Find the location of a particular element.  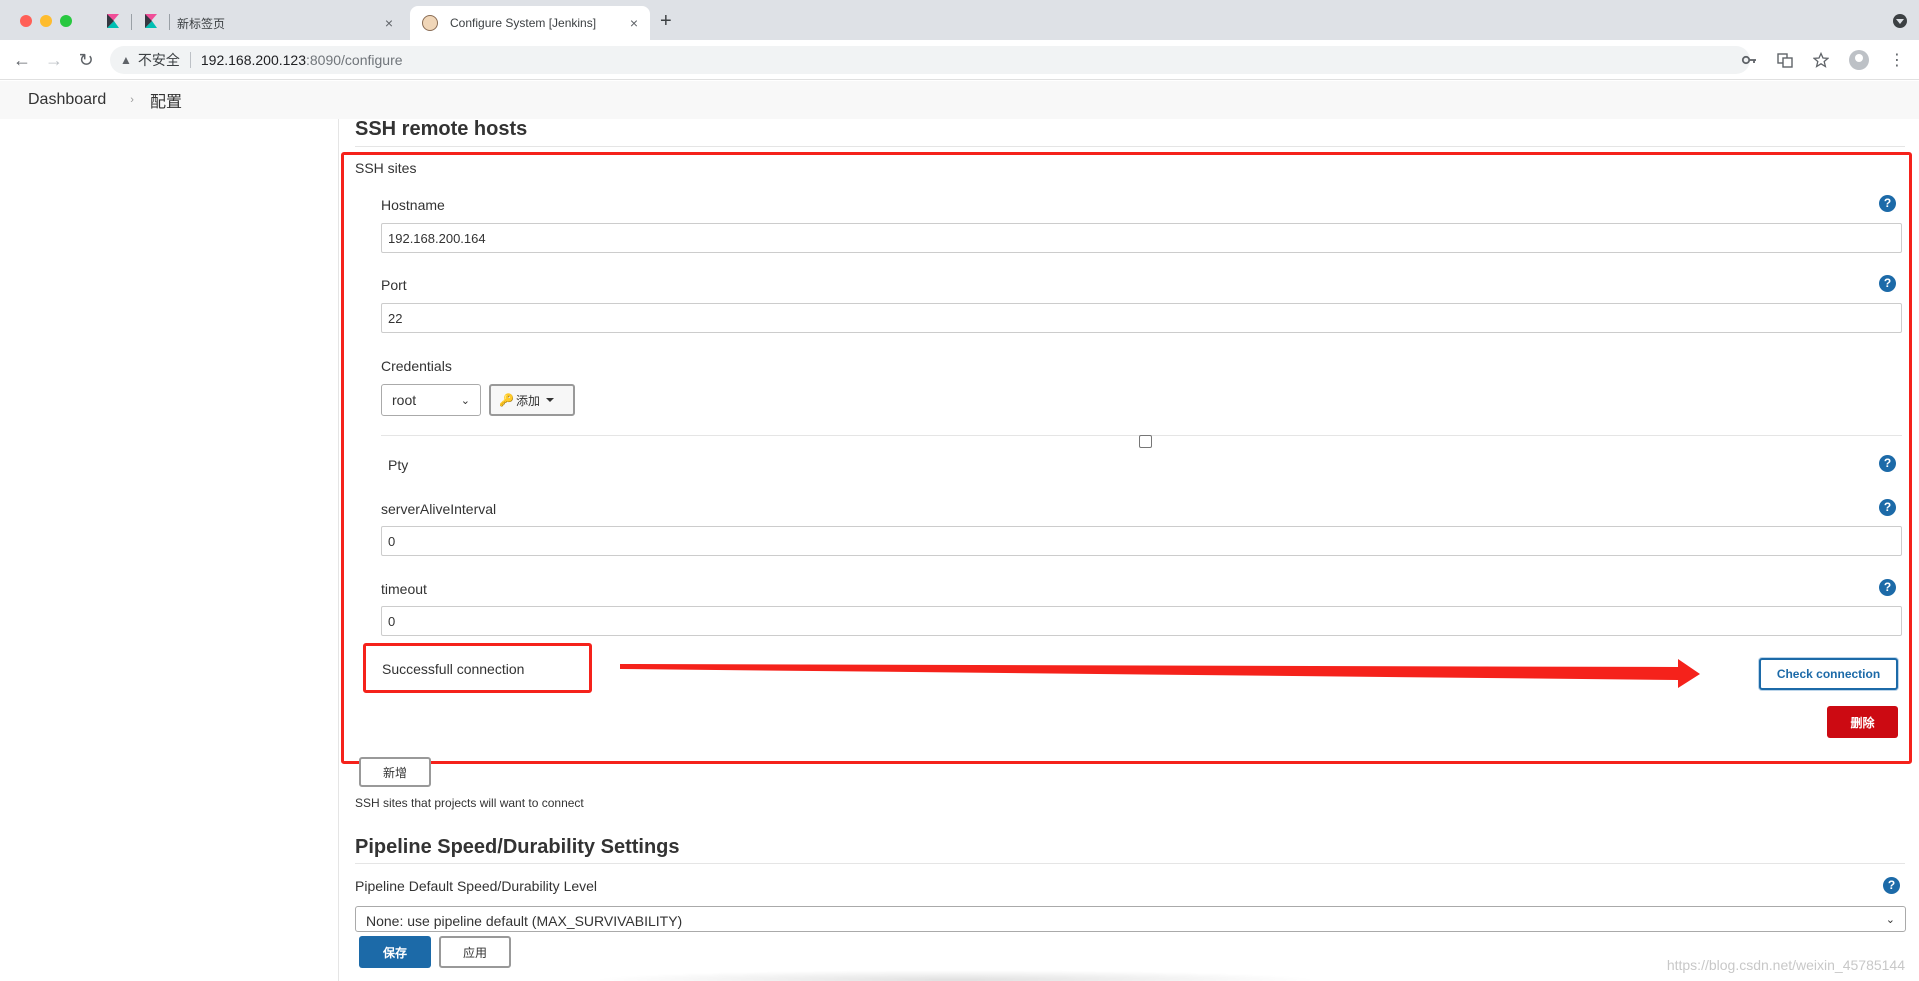

tab-configure-system: Configure System [Jenkins] × is located at coordinates (530, 23).